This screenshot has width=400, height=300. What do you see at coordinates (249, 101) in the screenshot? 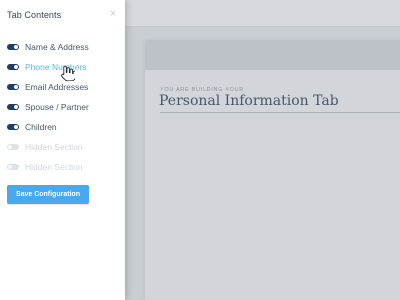
I see `page-title: Personal Information Tab` at bounding box center [249, 101].